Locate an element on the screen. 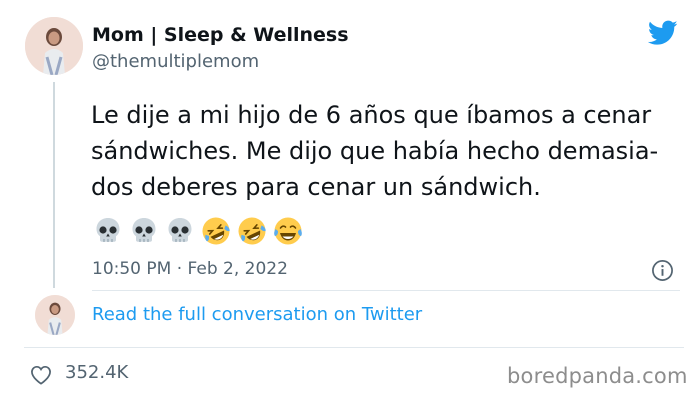 This screenshot has width=700, height=401. boredpanda-watermark: boredpanda.com is located at coordinates (597, 376).